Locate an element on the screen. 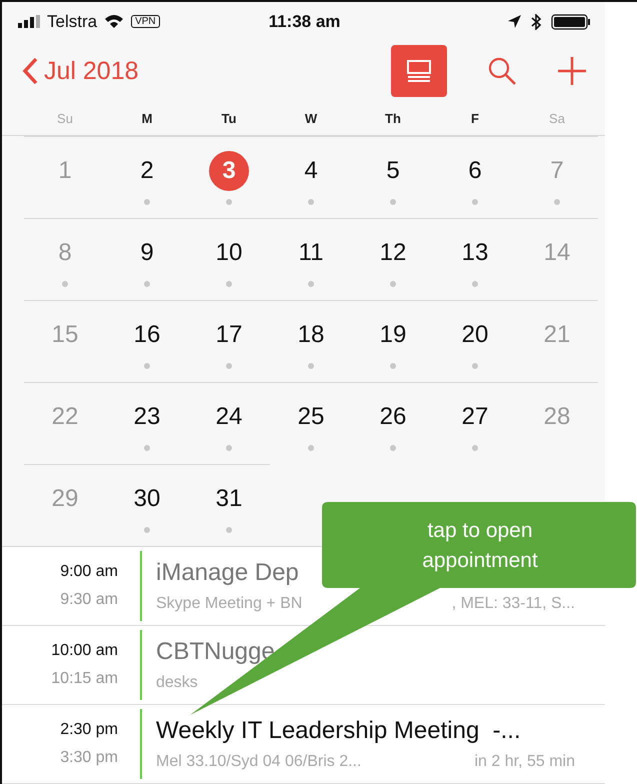  chevron-left-icon is located at coordinates (30, 71).